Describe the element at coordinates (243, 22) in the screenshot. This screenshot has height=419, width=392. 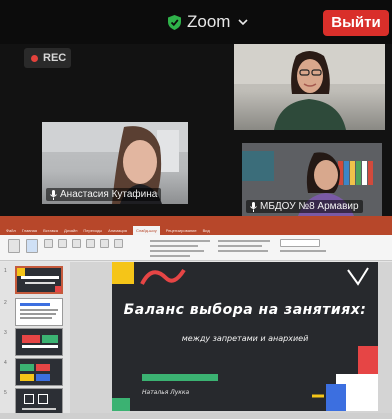
I see `chevron-down-icon` at that location.